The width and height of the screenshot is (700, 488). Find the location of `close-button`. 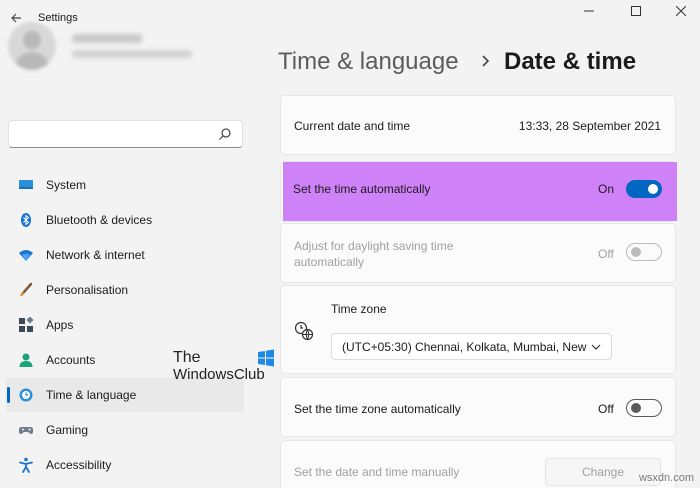

close-button is located at coordinates (679, 11).